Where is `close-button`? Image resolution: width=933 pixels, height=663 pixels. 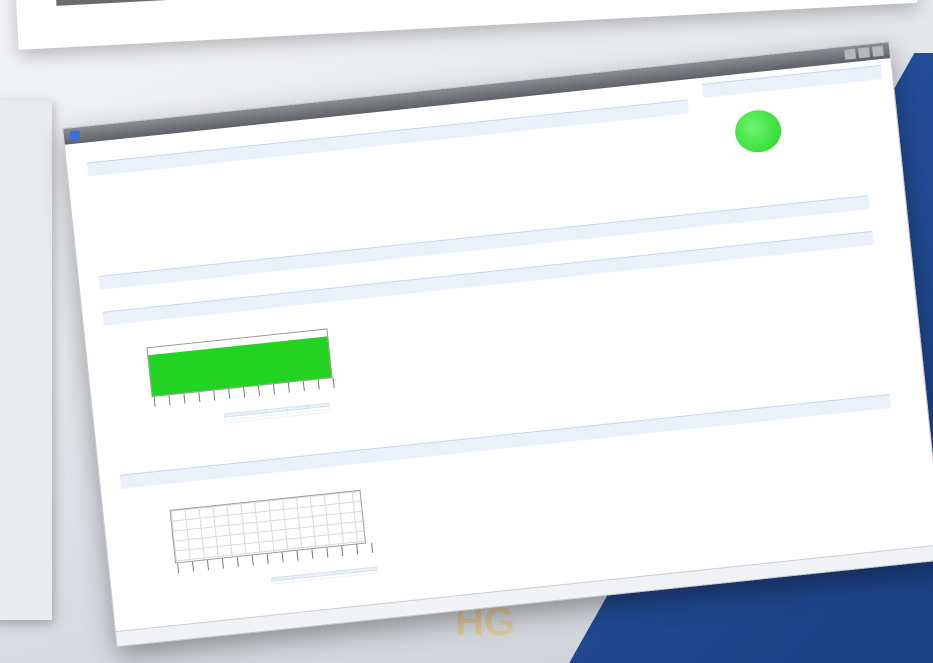 close-button is located at coordinates (877, 51).